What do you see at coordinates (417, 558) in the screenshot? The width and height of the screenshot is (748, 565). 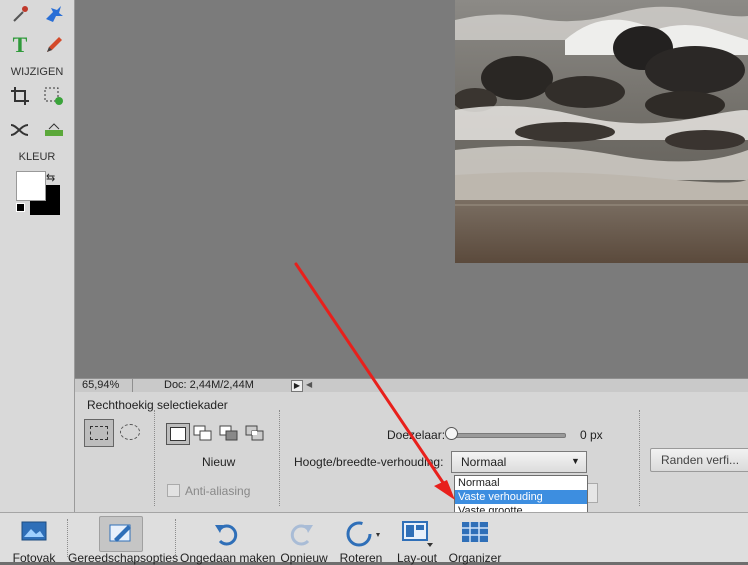 I see `layout-label: Lay-out` at bounding box center [417, 558].